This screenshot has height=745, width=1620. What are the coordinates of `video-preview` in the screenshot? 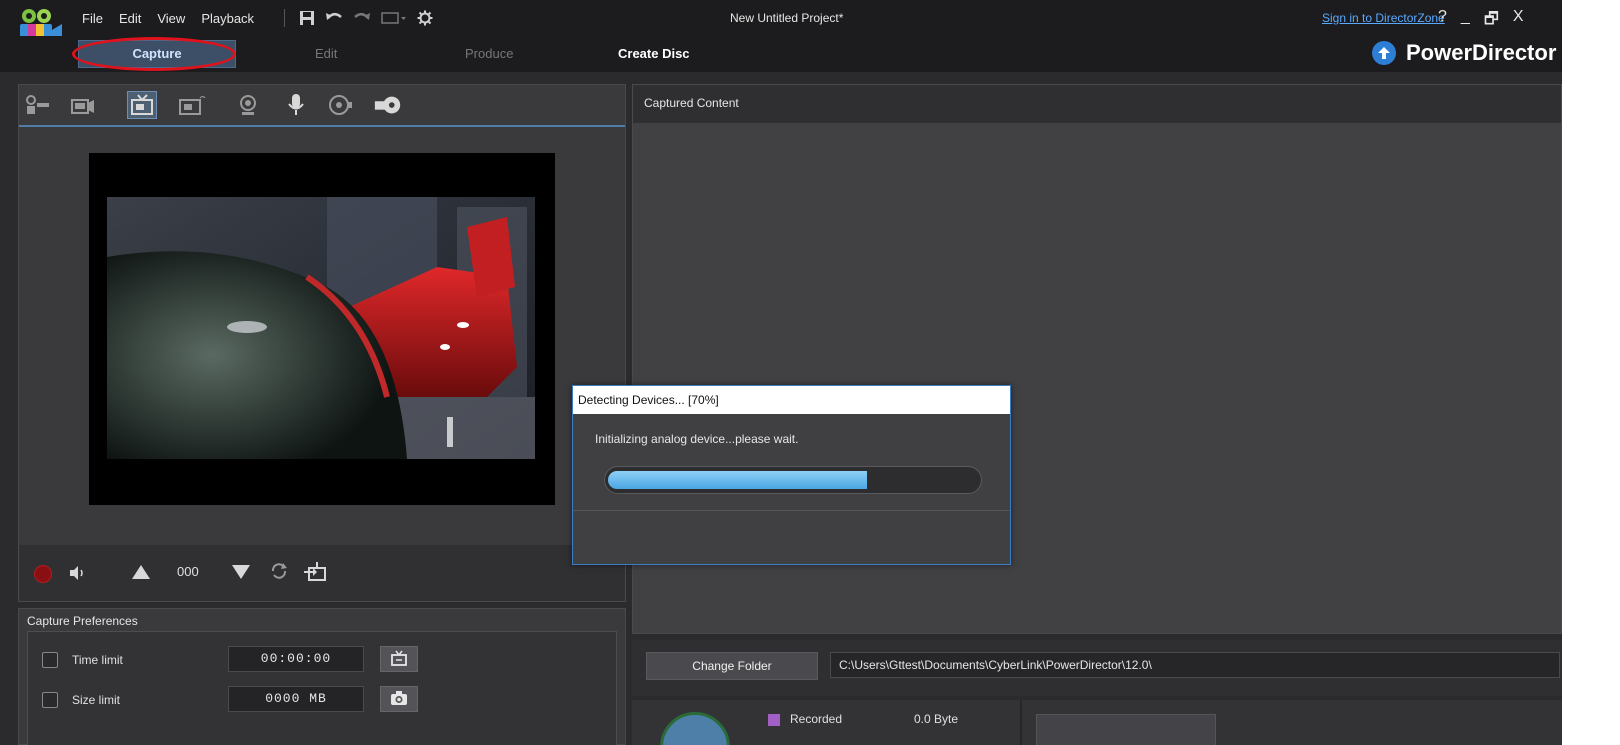 It's located at (322, 329).